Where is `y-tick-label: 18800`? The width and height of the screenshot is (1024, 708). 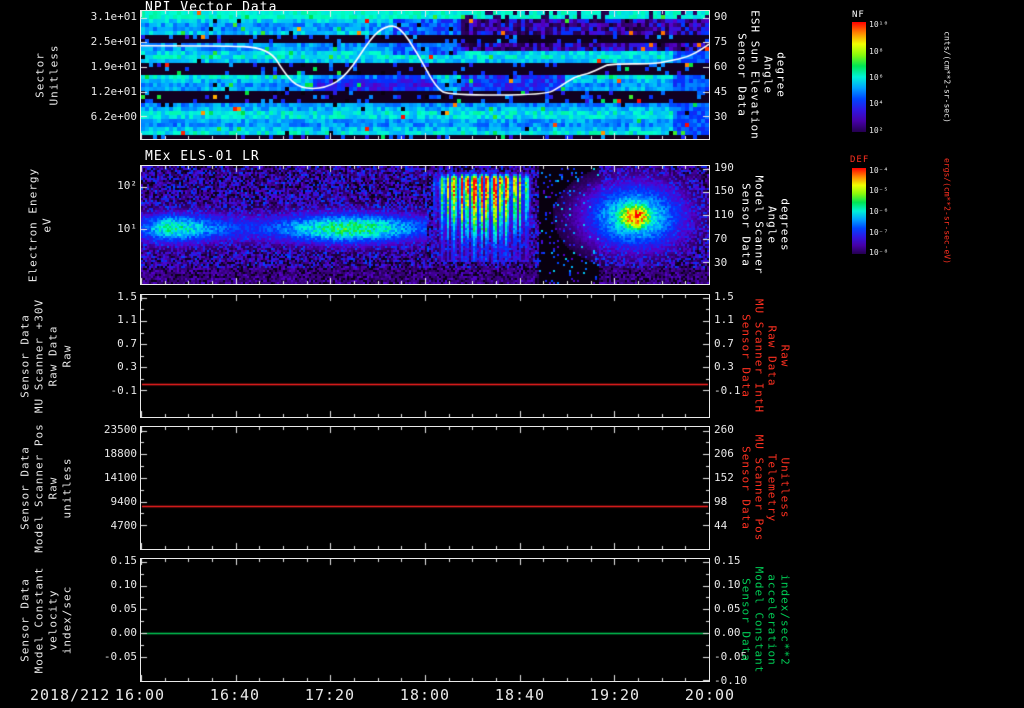 y-tick-label: 18800 is located at coordinates (120, 453).